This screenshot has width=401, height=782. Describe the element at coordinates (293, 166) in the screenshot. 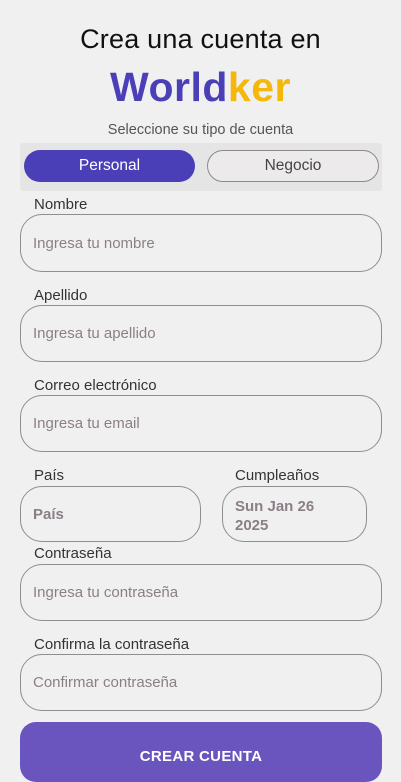

I see `account-type-negocio-button: Negocio` at that location.